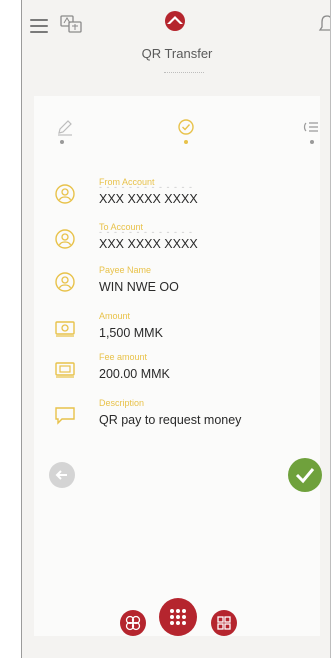 The width and height of the screenshot is (331, 658). Describe the element at coordinates (65, 416) in the screenshot. I see `comment-icon` at that location.